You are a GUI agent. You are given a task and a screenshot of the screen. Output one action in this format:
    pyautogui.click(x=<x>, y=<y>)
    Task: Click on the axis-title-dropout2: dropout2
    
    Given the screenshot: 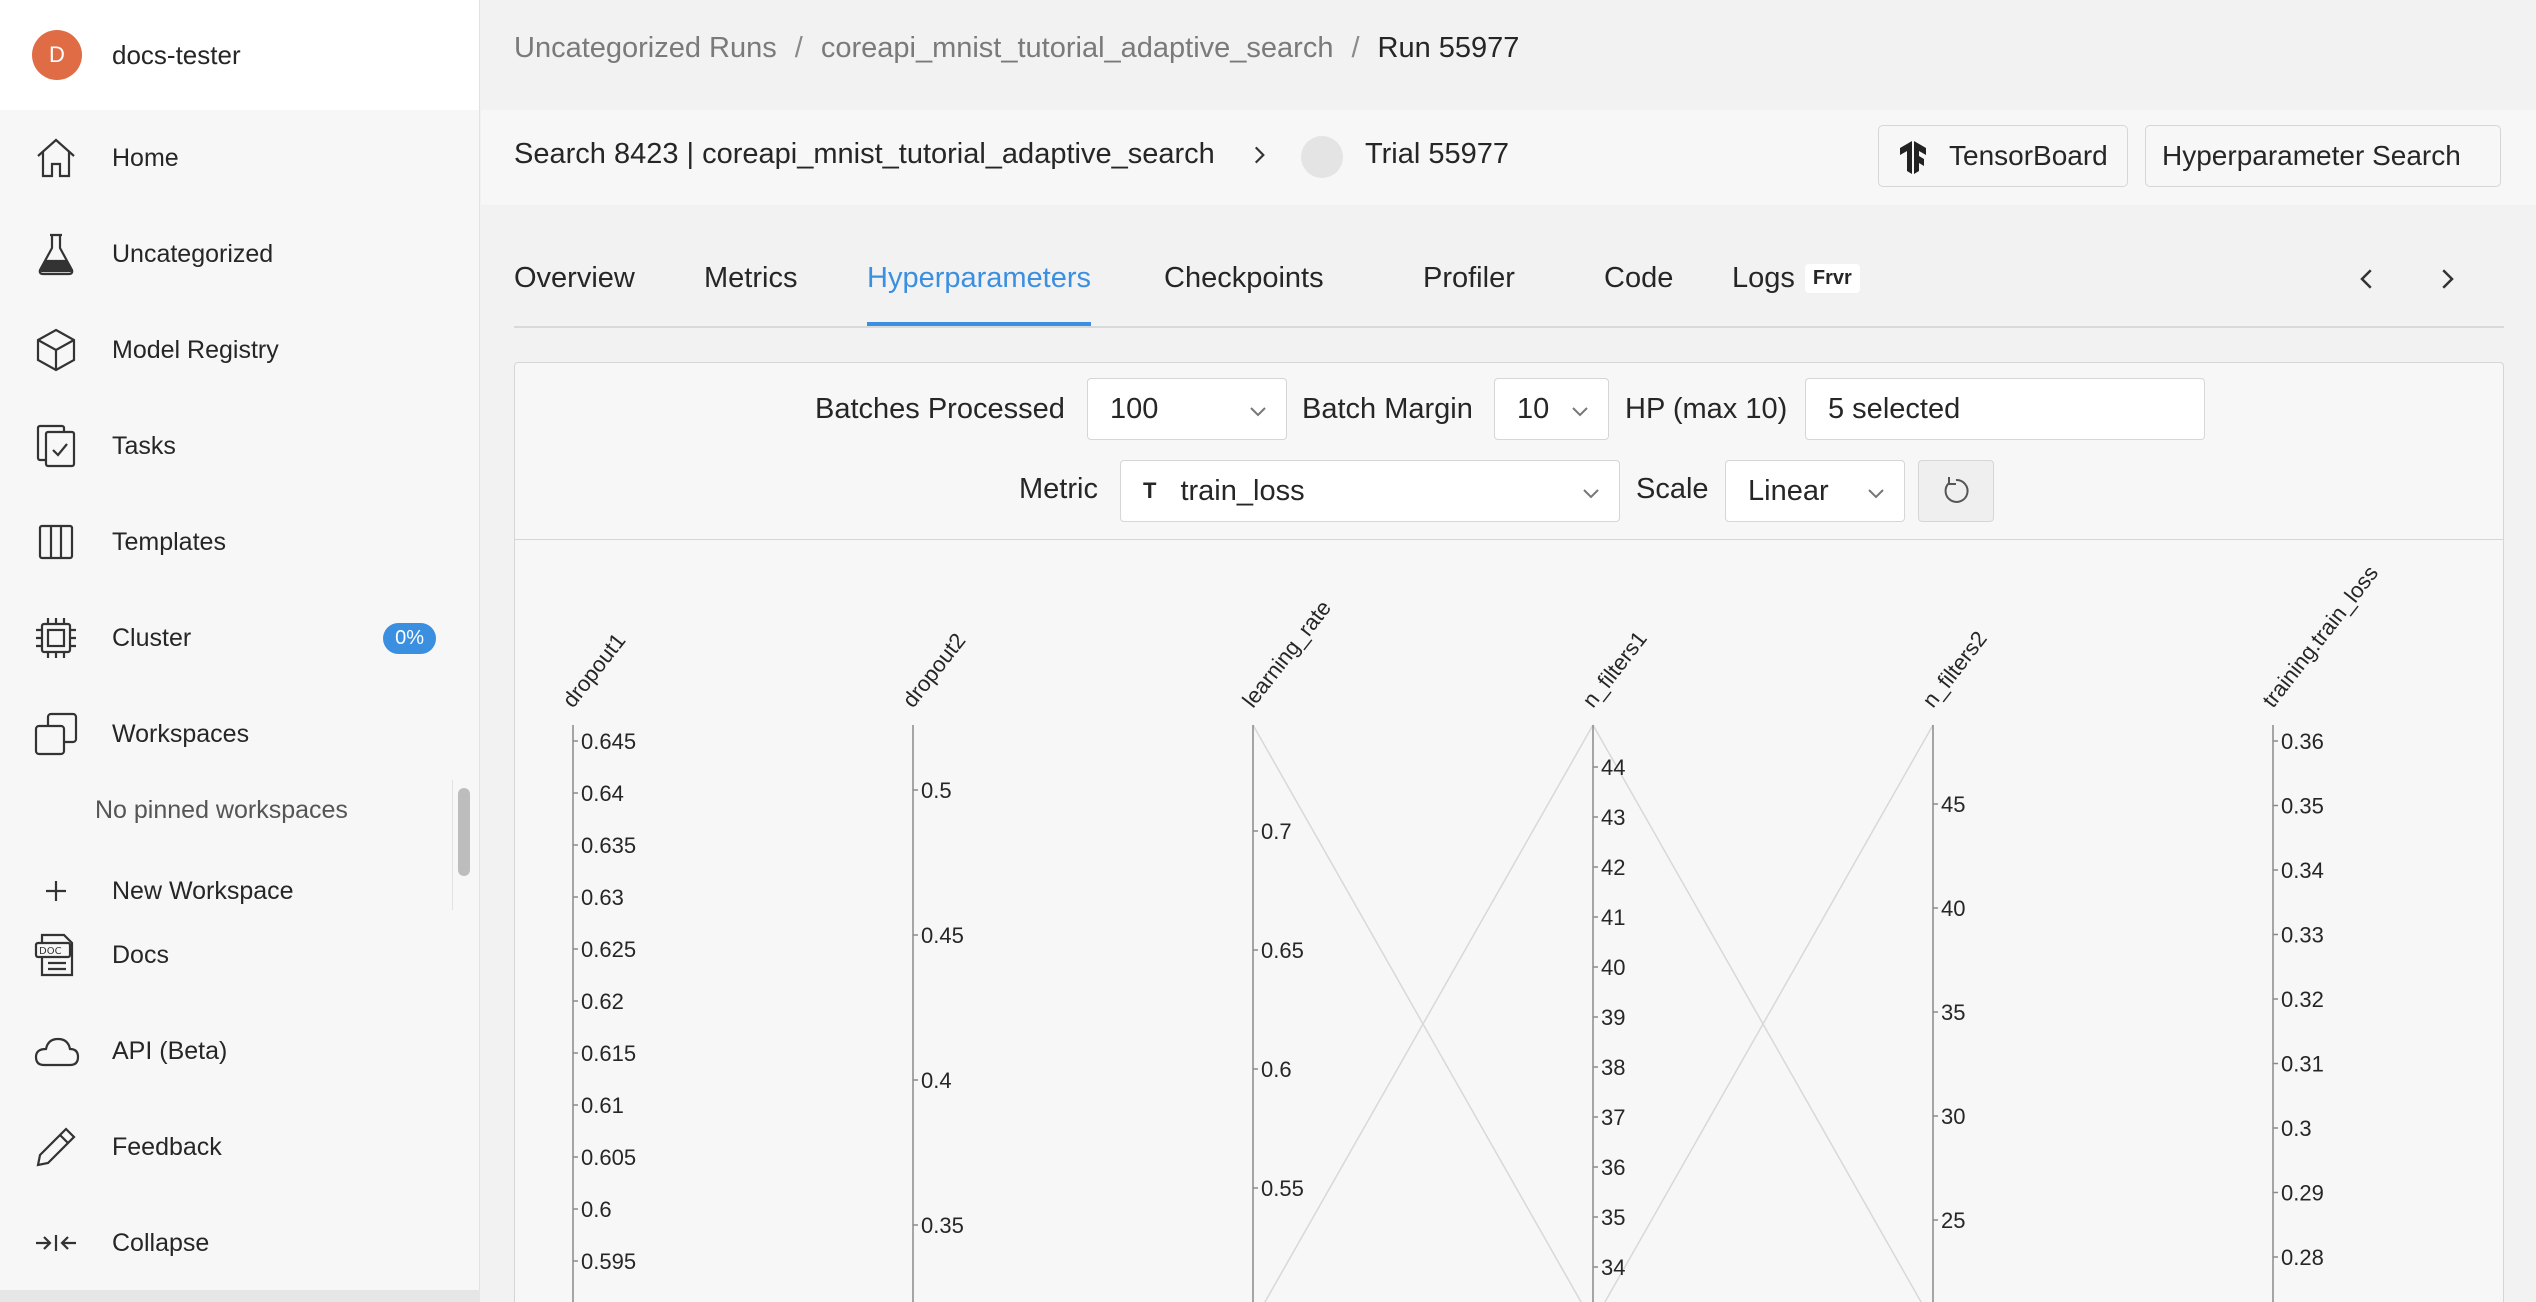 What is the action you would take?
    pyautogui.click(x=933, y=670)
    